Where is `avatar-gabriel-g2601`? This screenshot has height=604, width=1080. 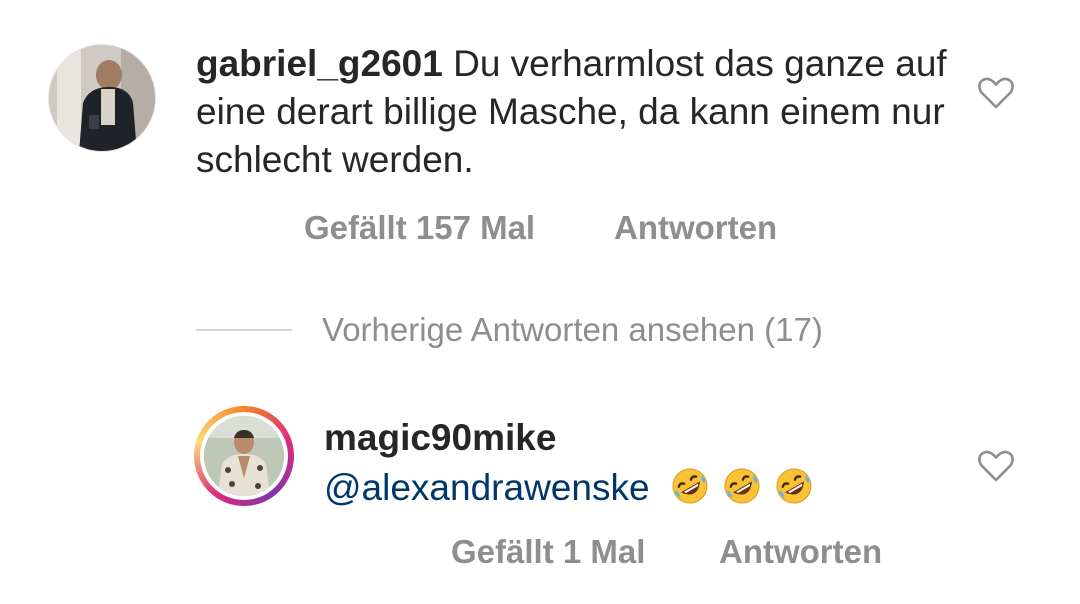 avatar-gabriel-g2601 is located at coordinates (102, 98).